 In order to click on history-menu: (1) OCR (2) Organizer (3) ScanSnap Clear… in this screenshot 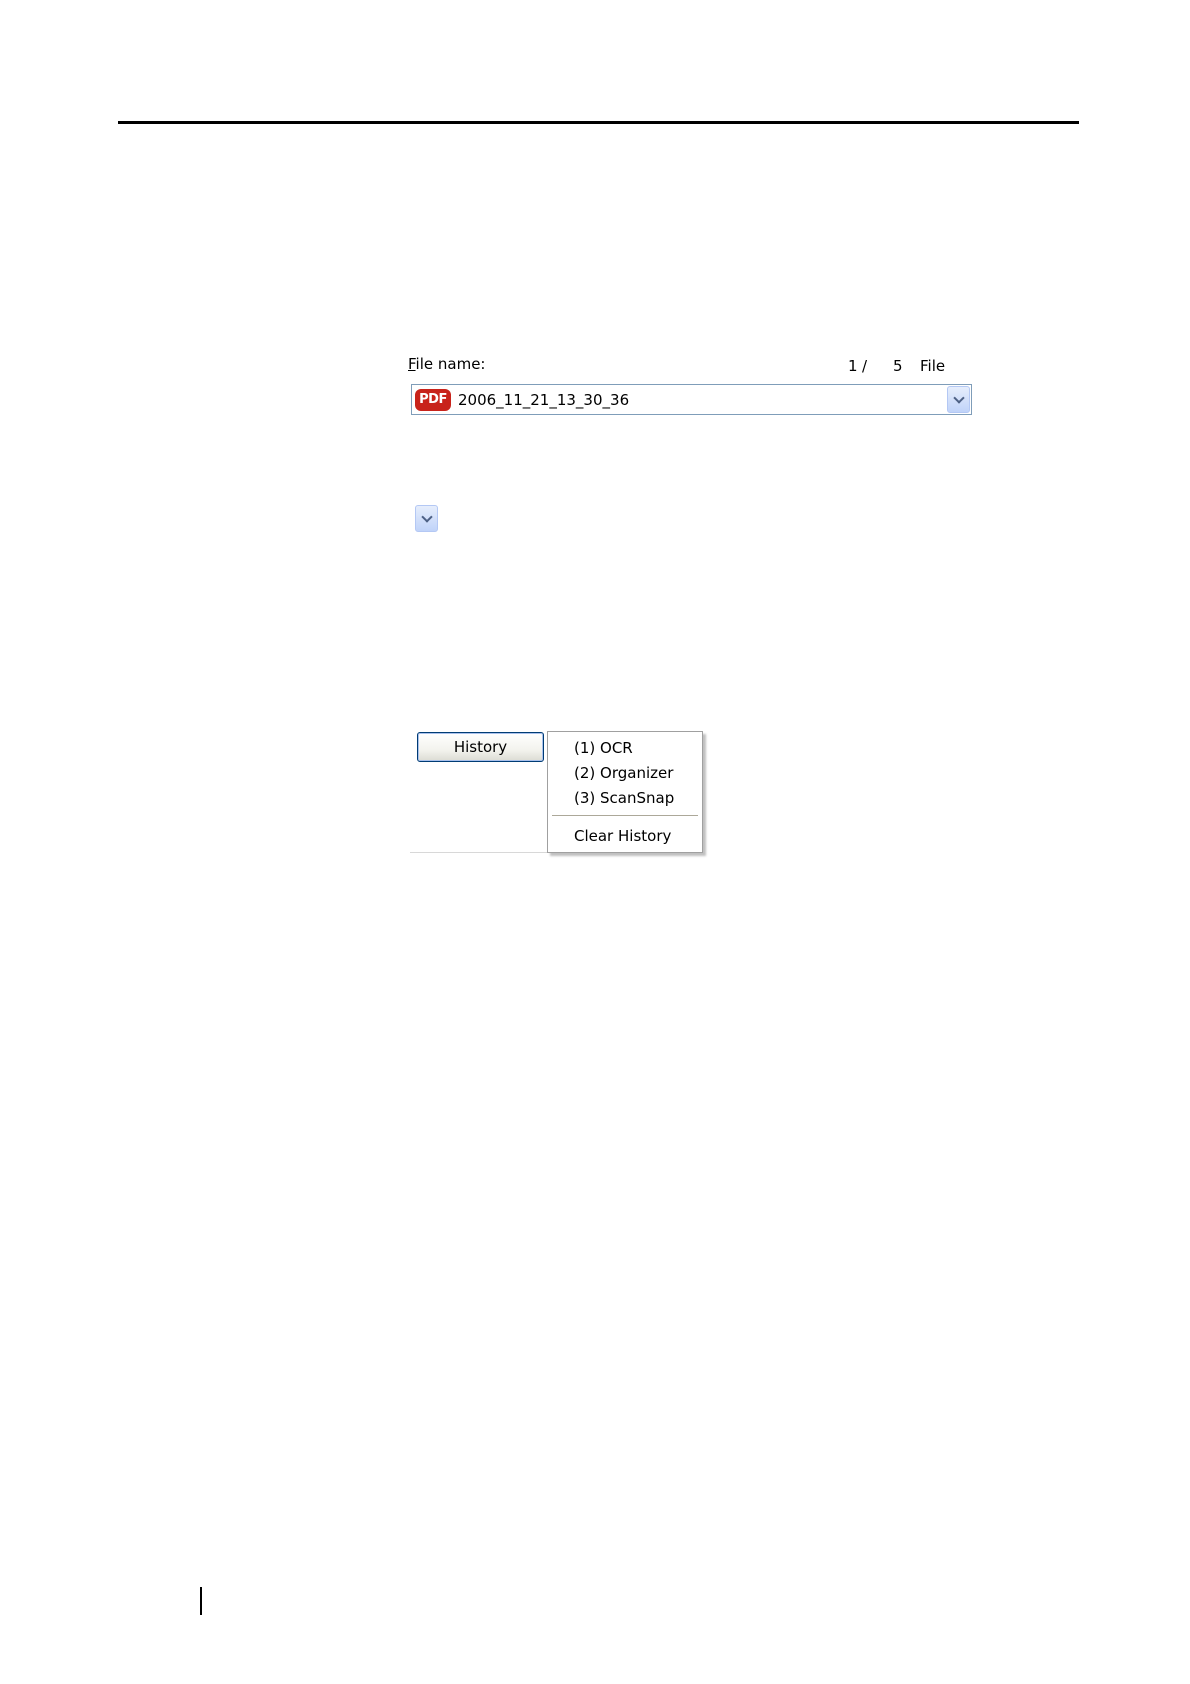, I will do `click(625, 792)`.